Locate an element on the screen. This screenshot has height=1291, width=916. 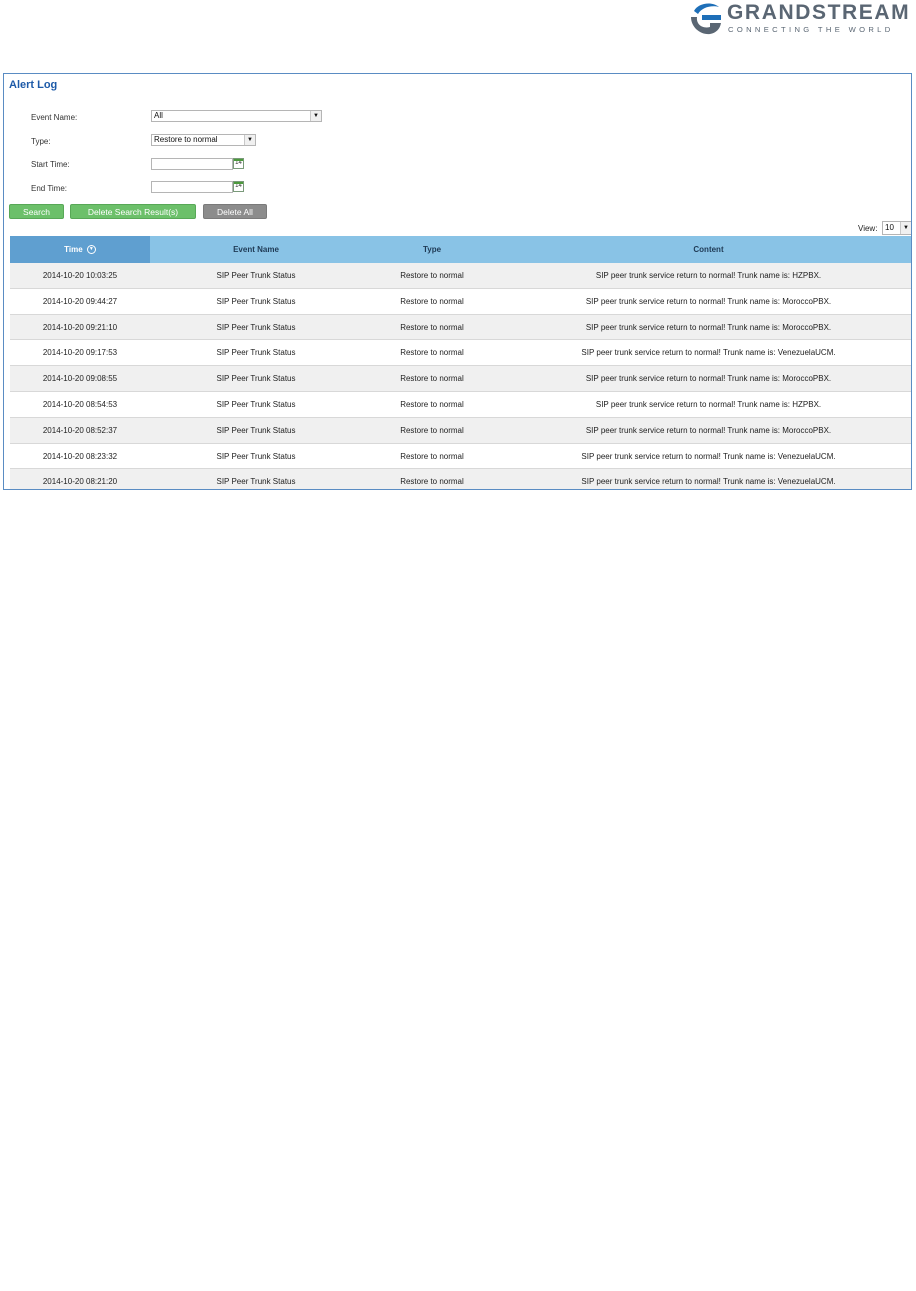
column-header-content: Content is located at coordinates (706, 249).